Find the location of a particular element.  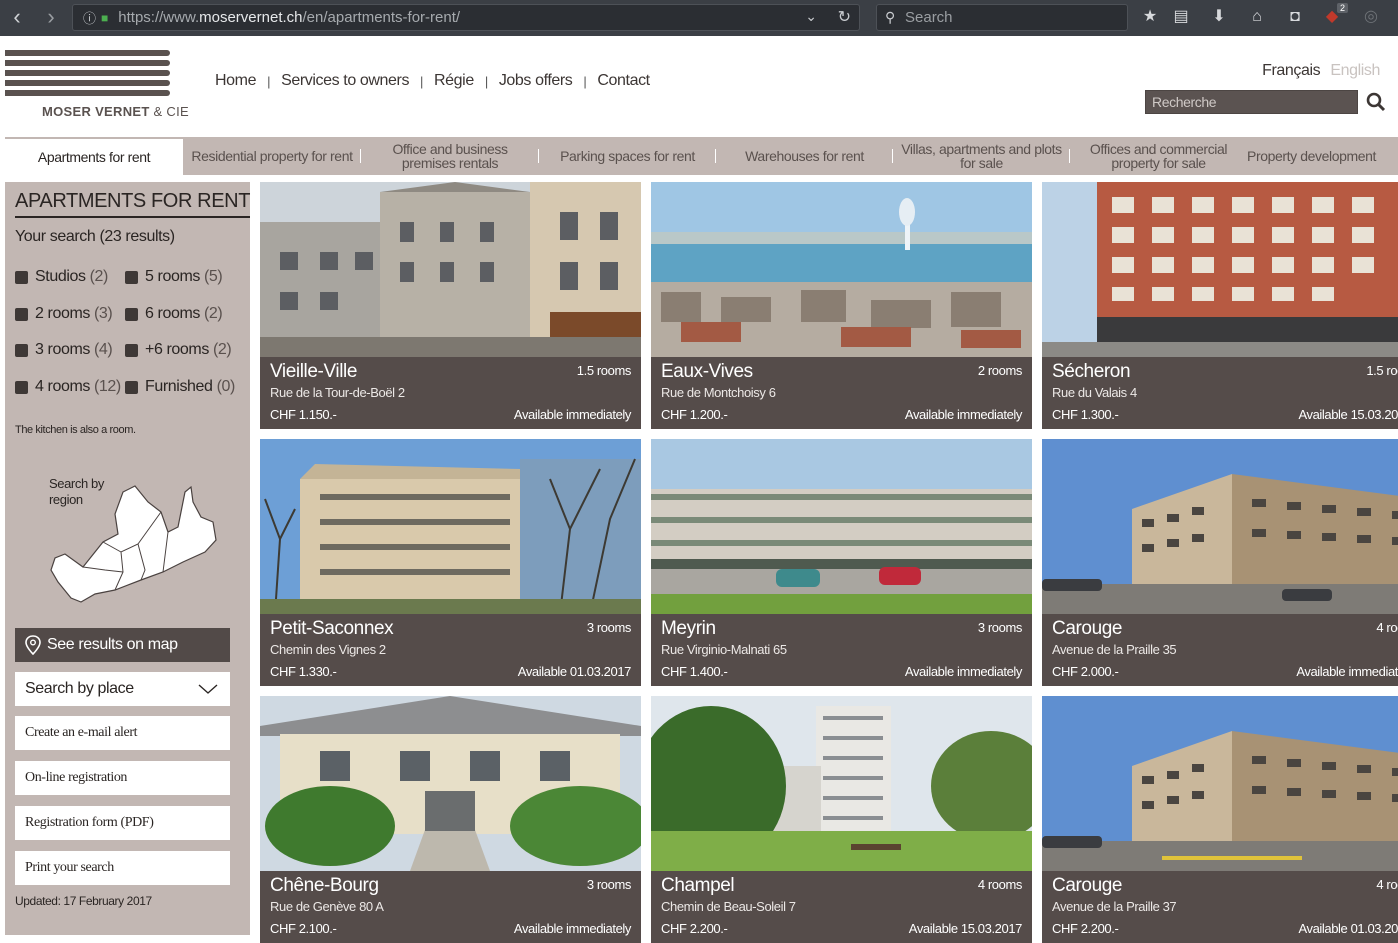

listing-street: Chemin des Vignes 2 is located at coordinates (328, 649).